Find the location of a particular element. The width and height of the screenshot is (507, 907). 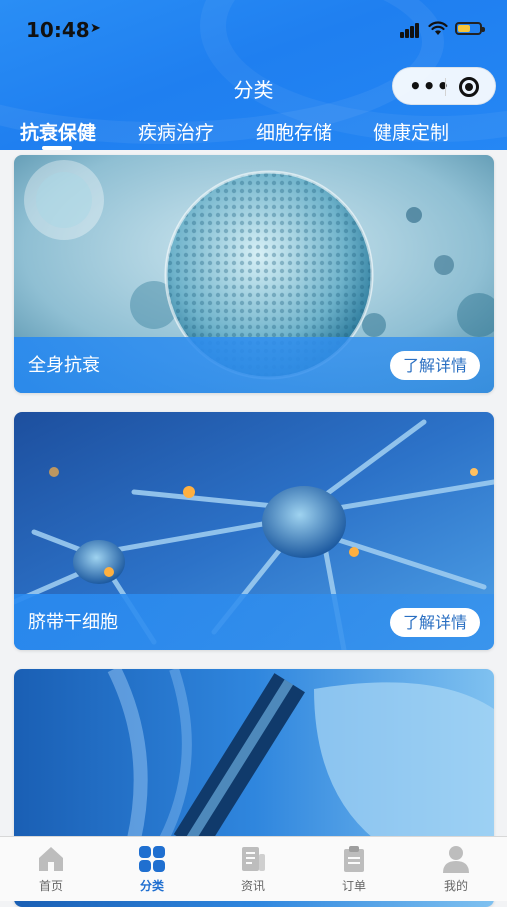

news-icon is located at coordinates (253, 859).